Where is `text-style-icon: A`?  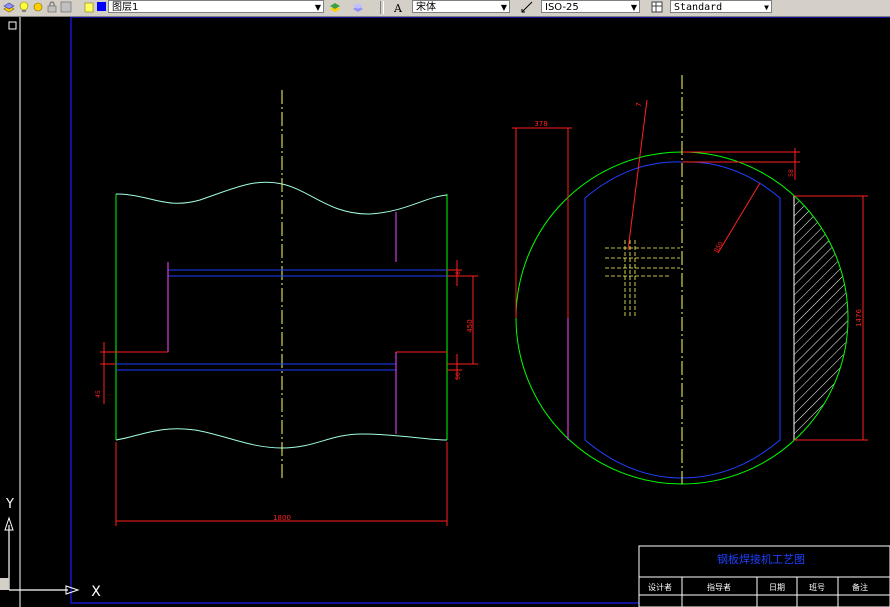
text-style-icon: A is located at coordinates (399, 7).